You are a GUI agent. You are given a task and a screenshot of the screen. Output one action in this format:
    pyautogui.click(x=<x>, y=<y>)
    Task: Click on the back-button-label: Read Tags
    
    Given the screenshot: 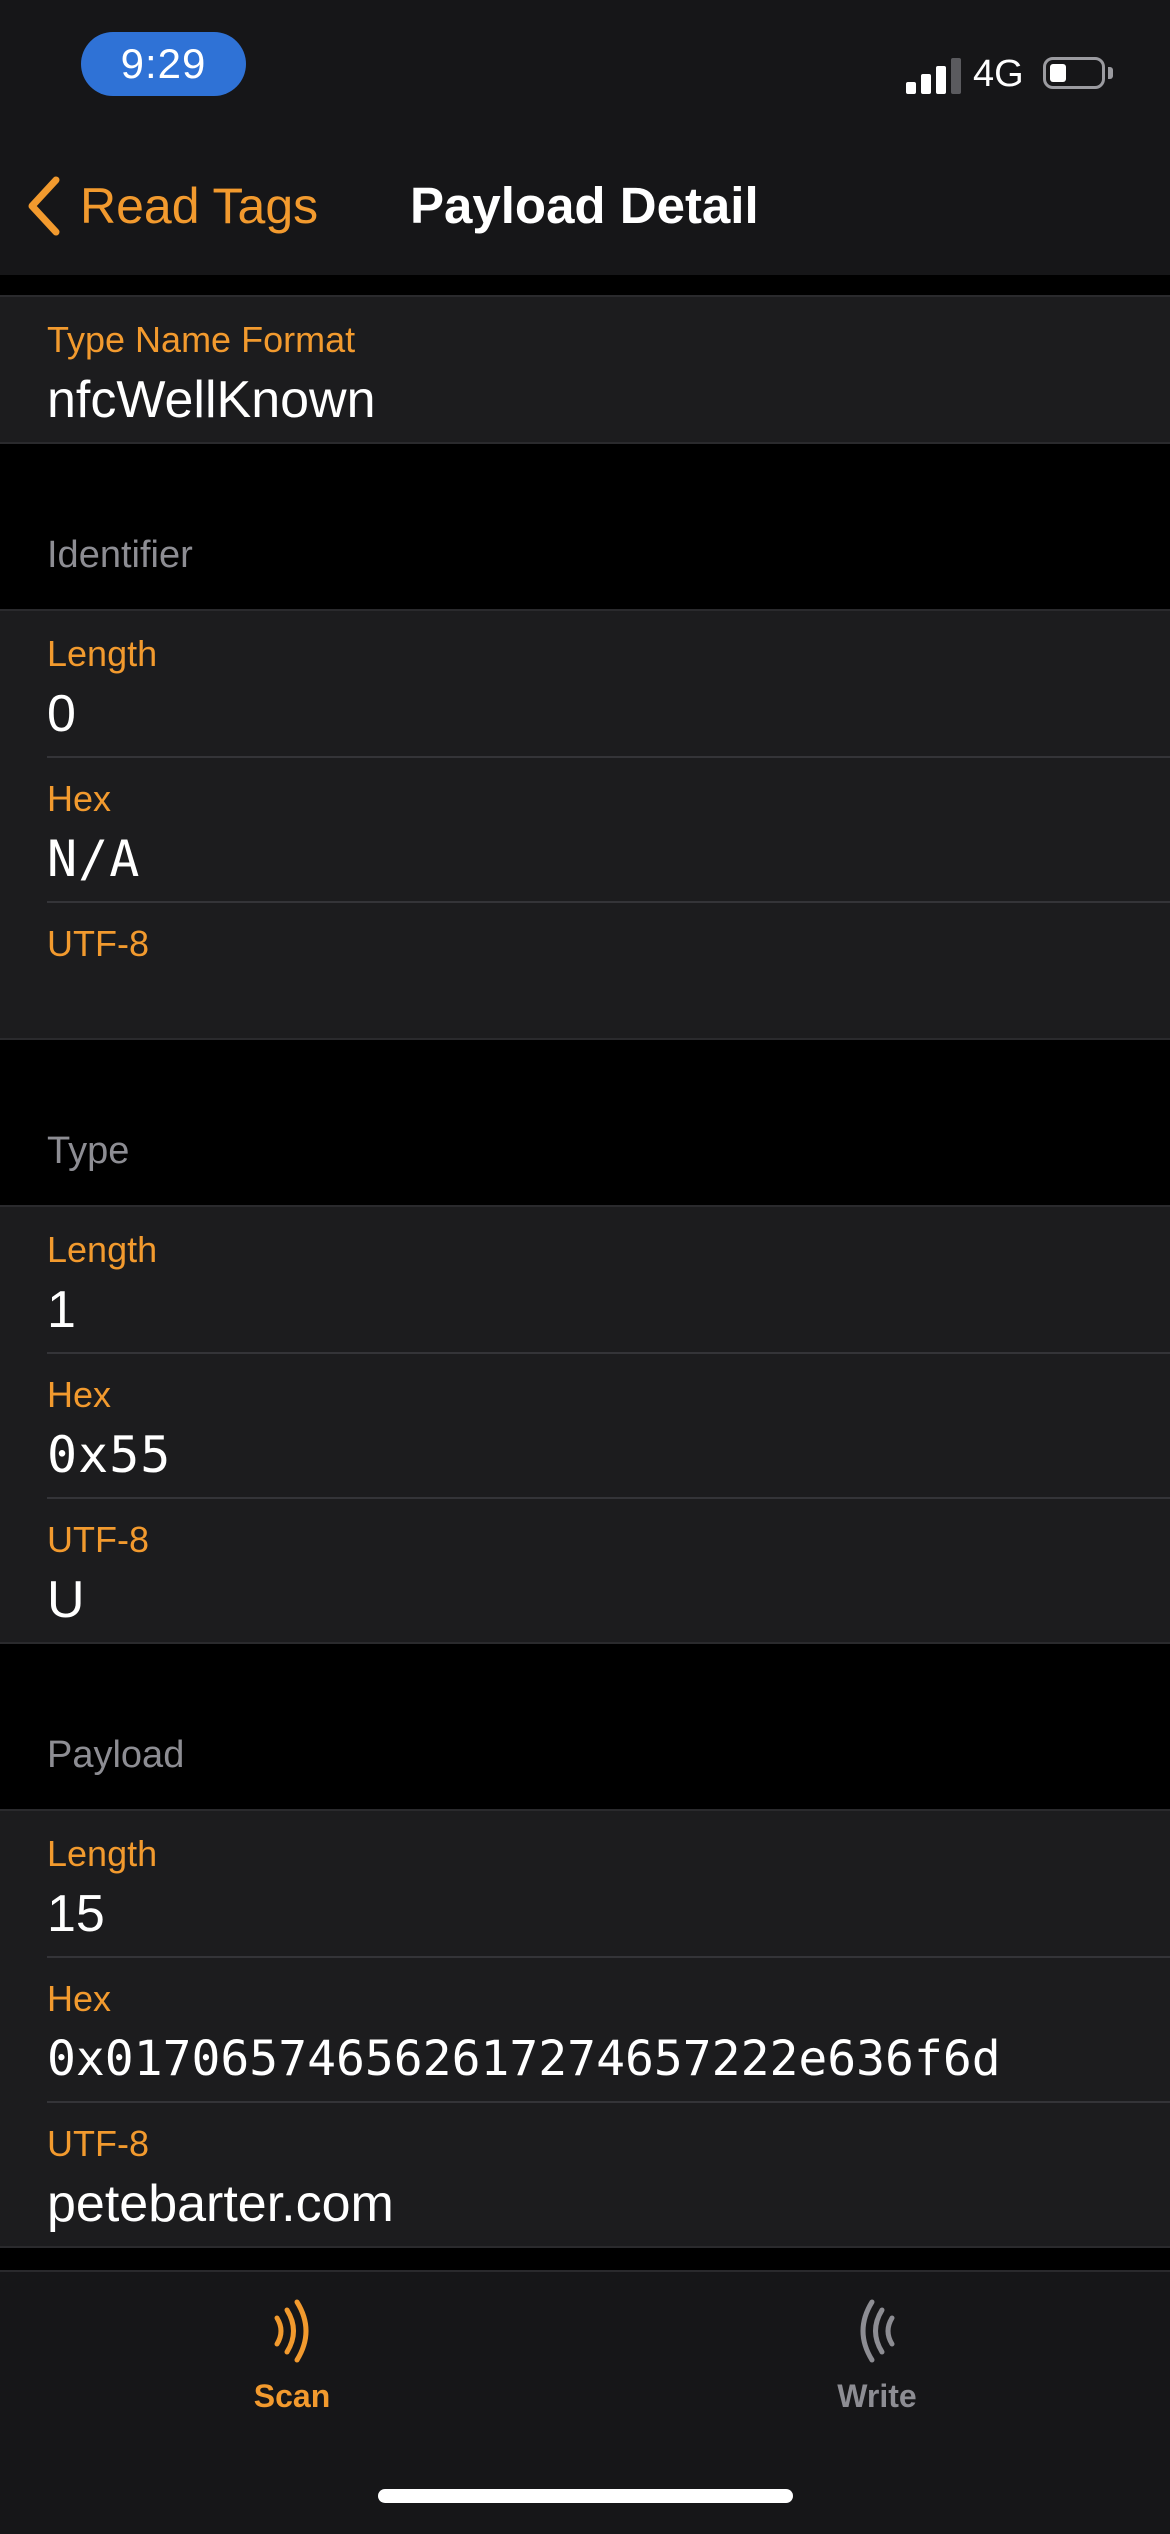 What is the action you would take?
    pyautogui.click(x=199, y=206)
    